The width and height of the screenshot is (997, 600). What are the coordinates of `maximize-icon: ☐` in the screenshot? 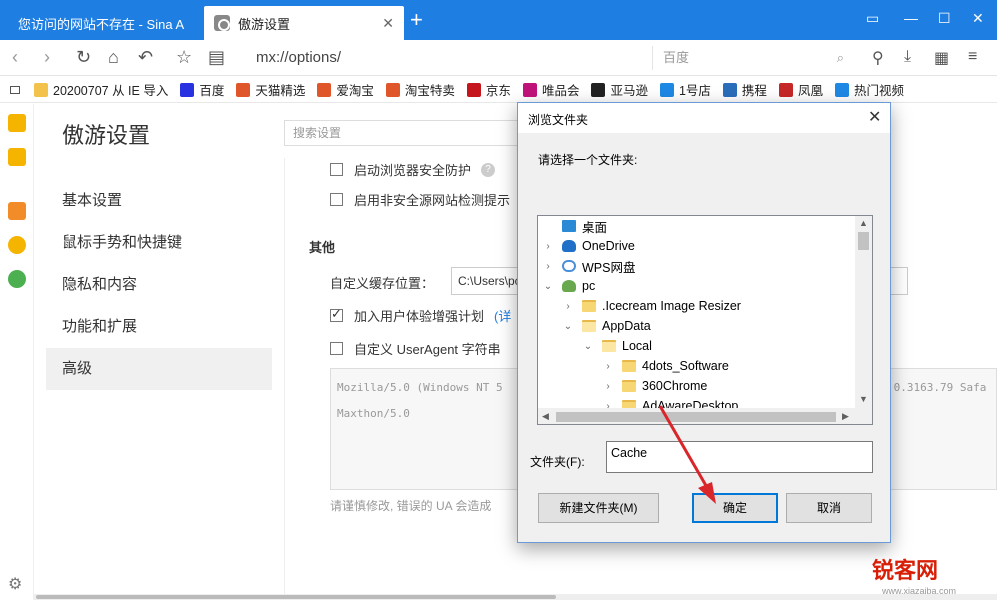 It's located at (944, 18).